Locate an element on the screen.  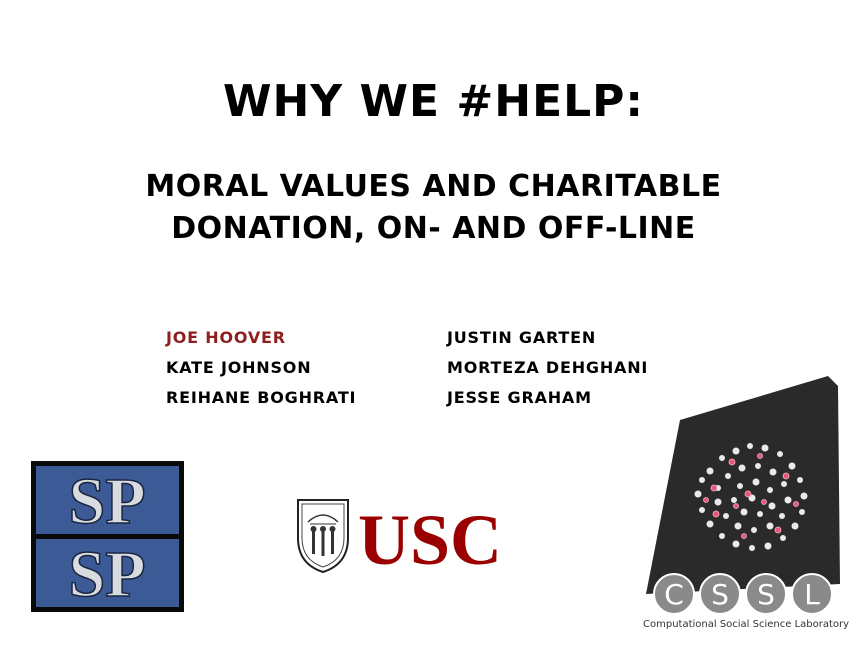
spsp-letters-top: SP is located at coordinates (106, 501).